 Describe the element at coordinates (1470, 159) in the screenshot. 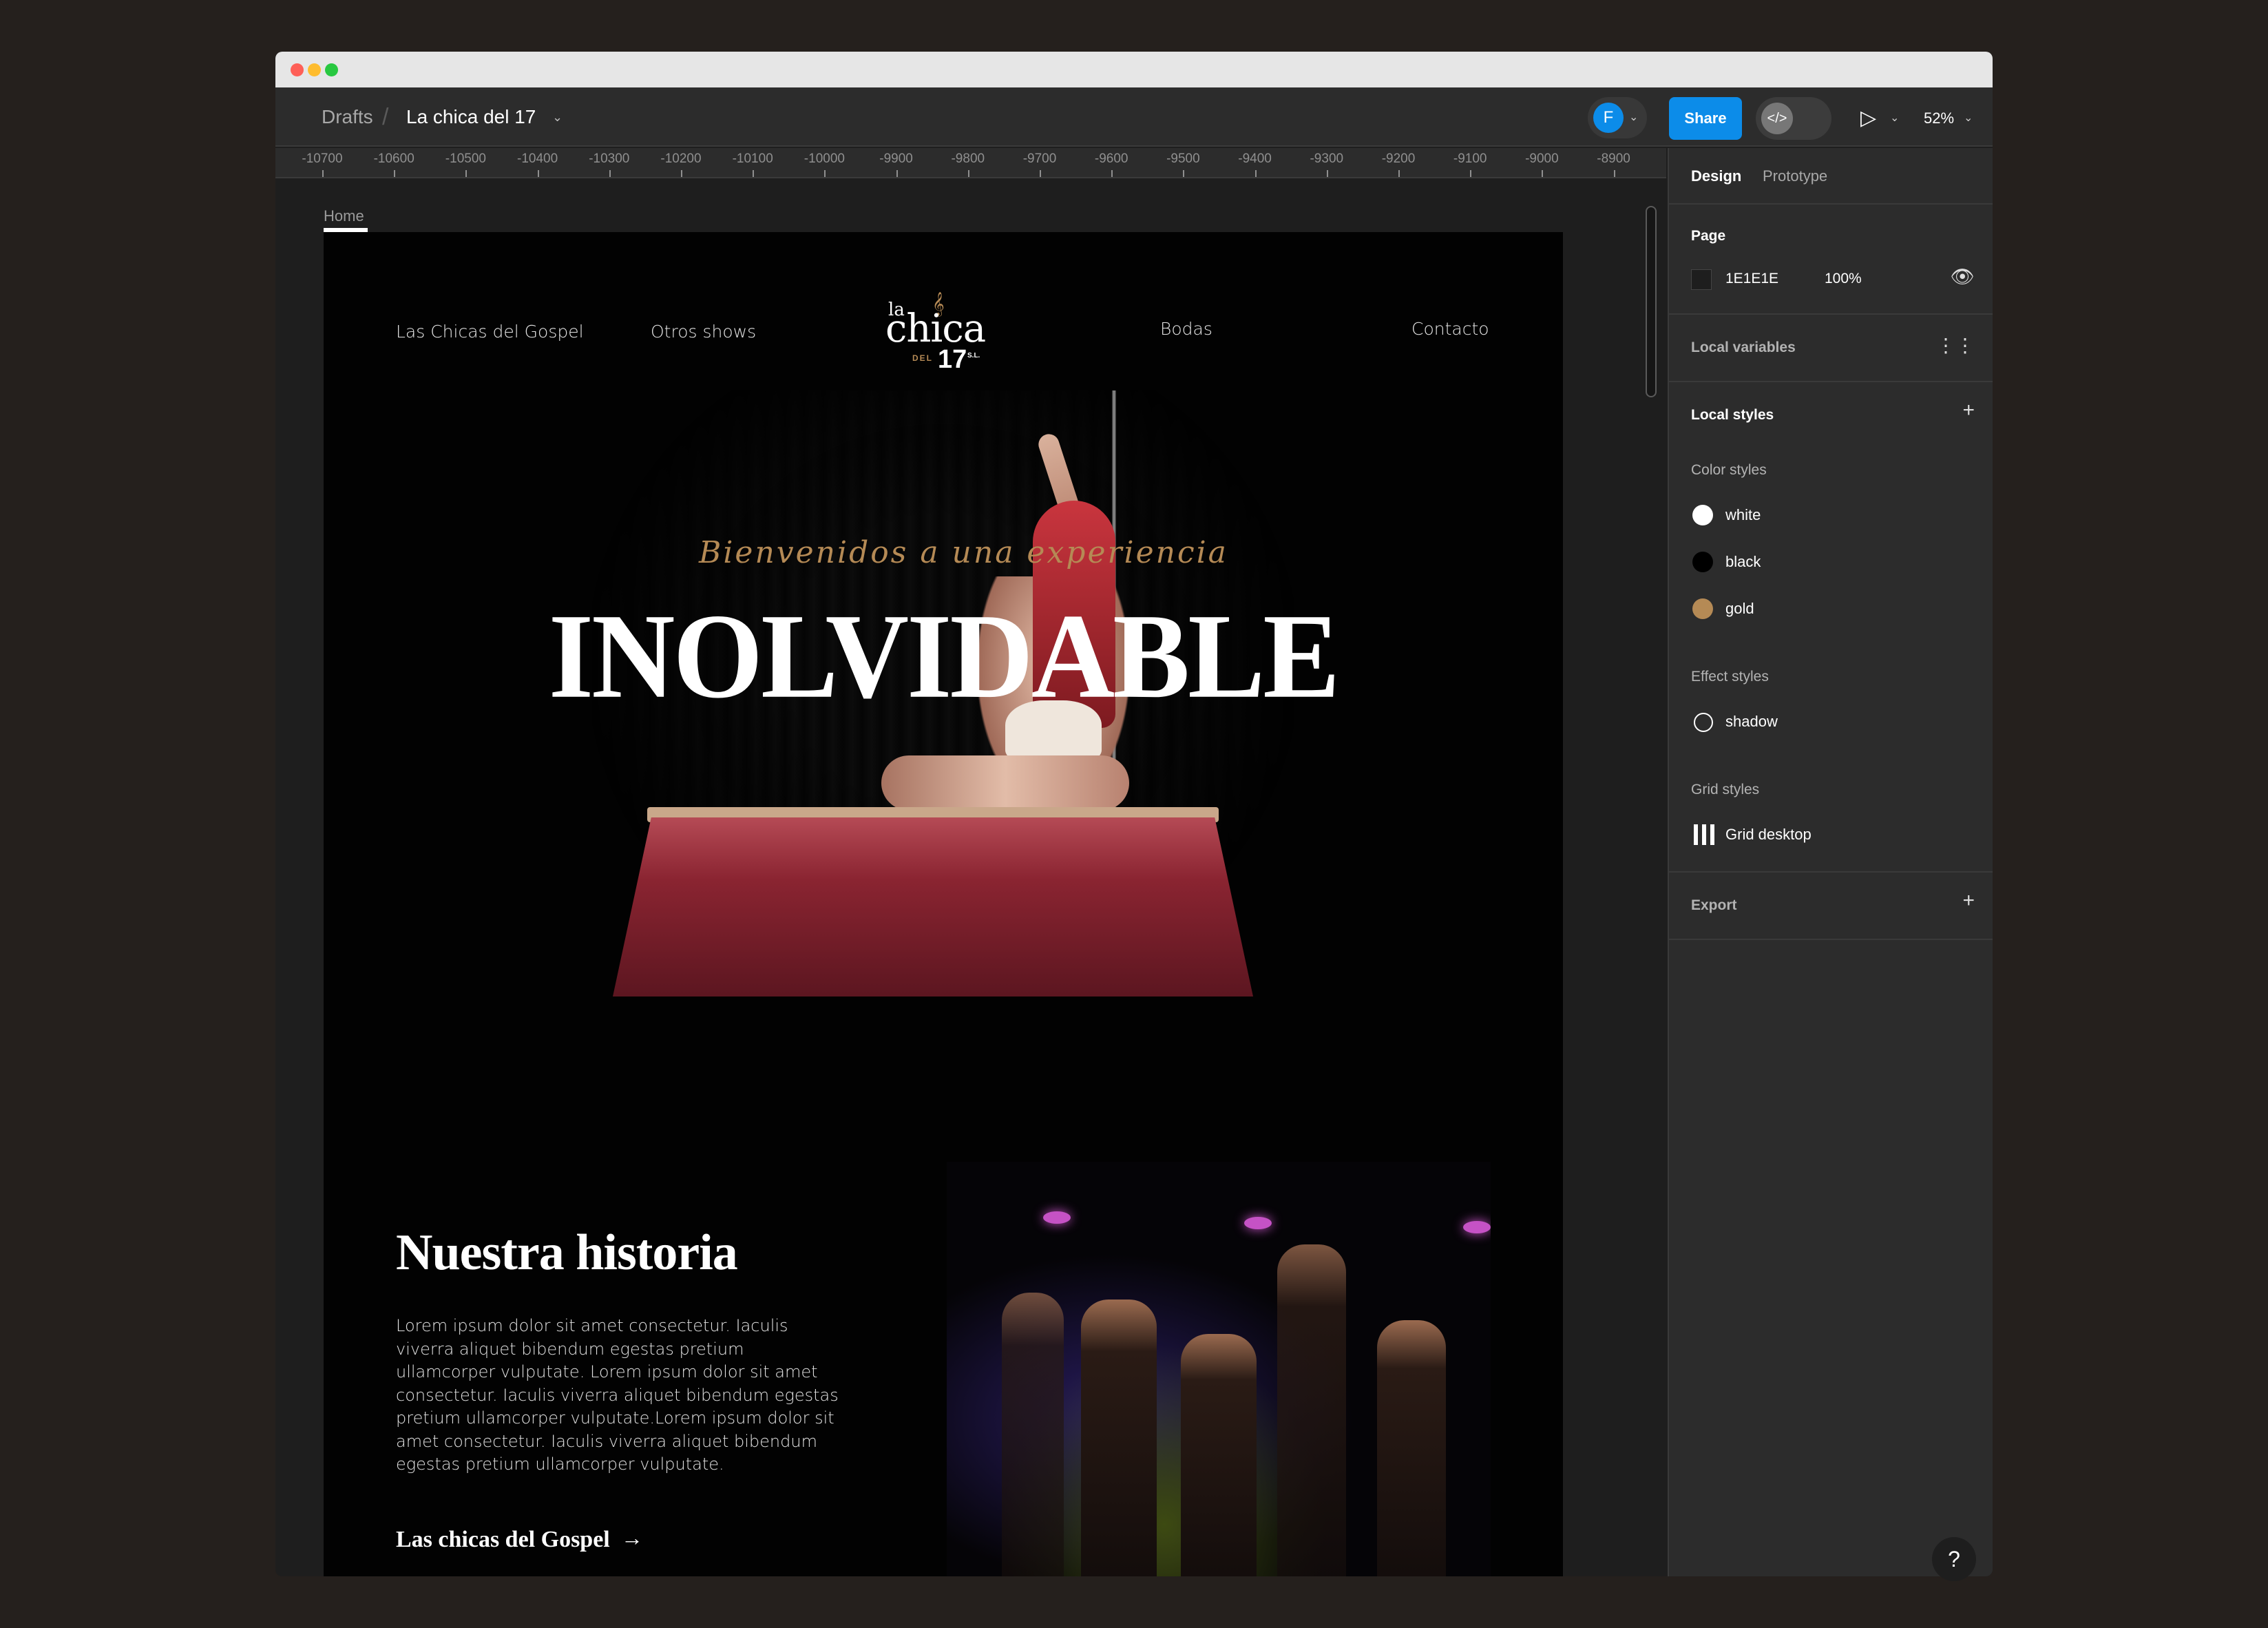

I see `ruler-tick-label: -9100` at that location.